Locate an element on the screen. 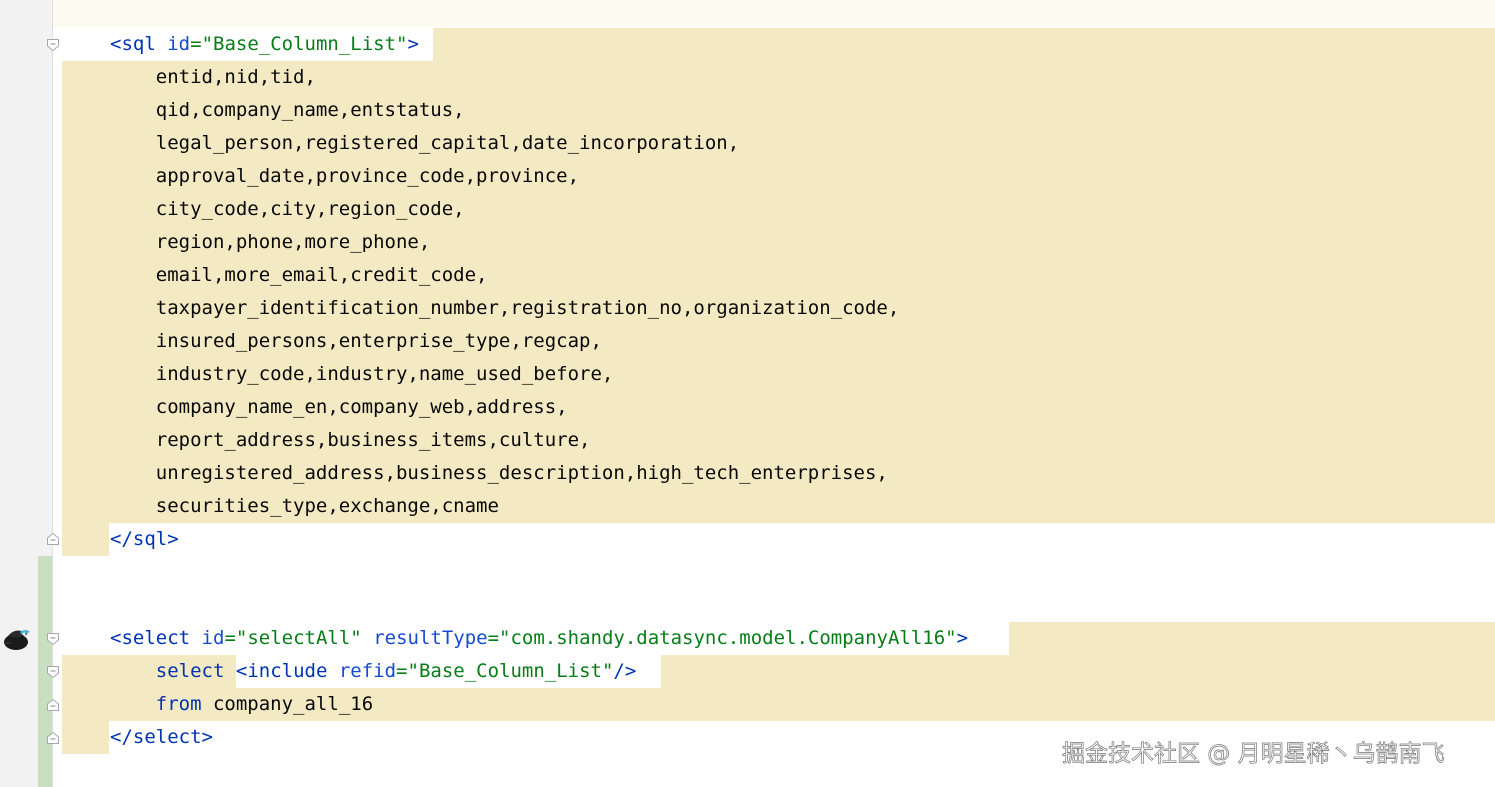  code-line-column-list: report_address,business_items,culture, is located at coordinates (747, 440).